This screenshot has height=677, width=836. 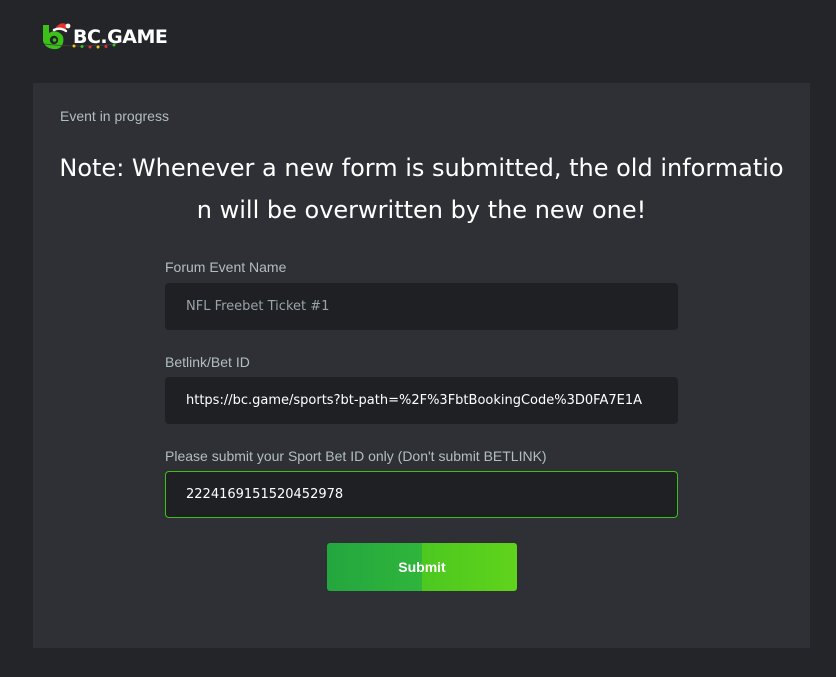 I want to click on christmas-lights-icon, so click(x=80, y=46).